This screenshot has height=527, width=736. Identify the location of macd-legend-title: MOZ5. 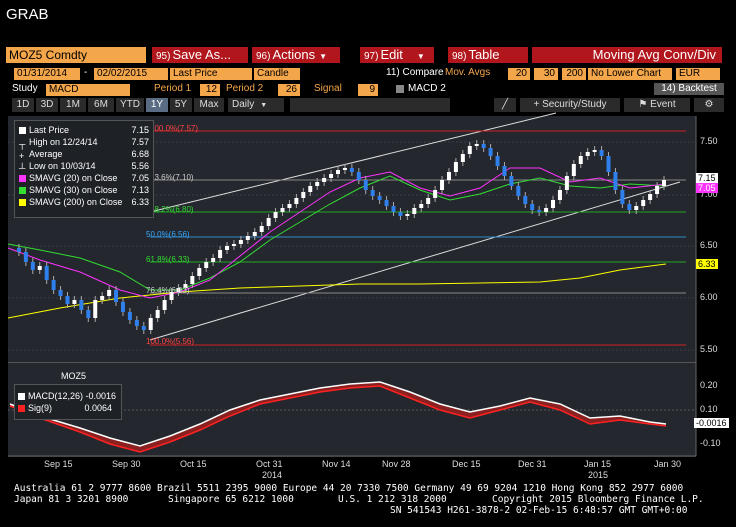
(74, 376).